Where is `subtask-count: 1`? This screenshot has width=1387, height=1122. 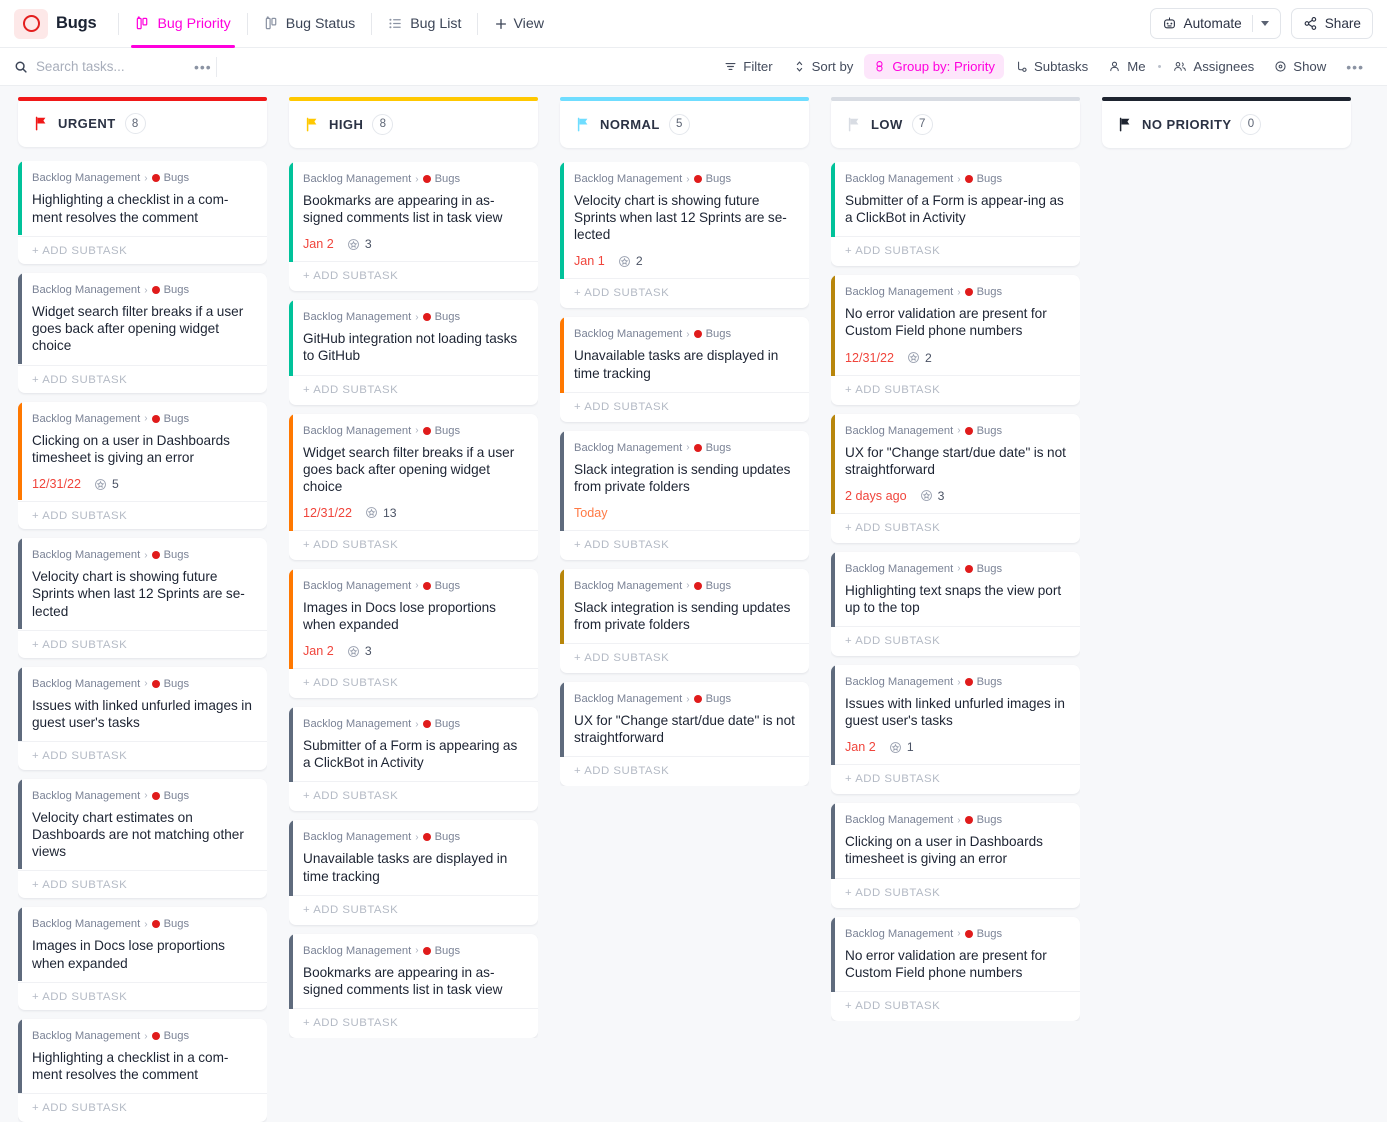
subtask-count: 1 is located at coordinates (901, 747).